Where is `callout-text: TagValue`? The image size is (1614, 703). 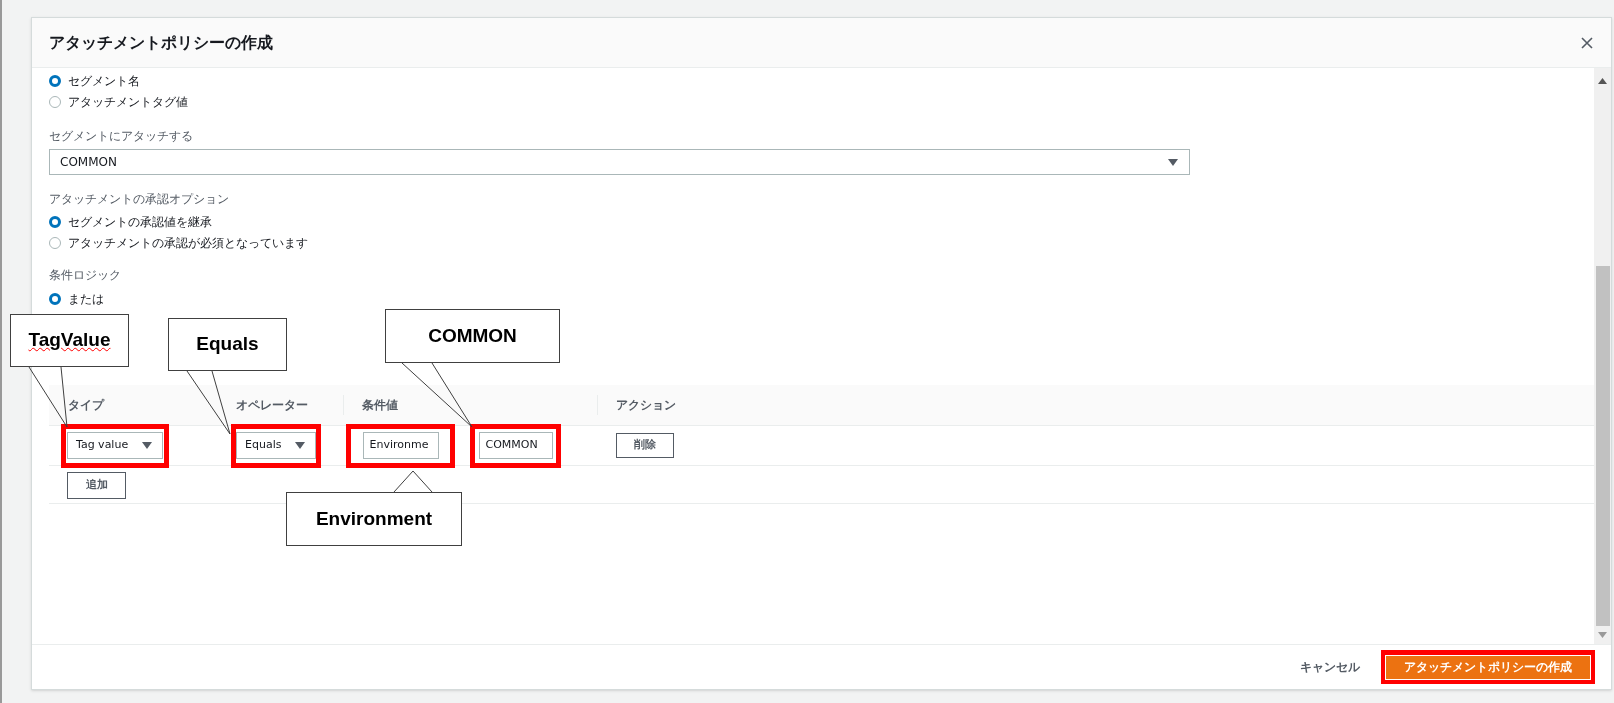 callout-text: TagValue is located at coordinates (69, 340).